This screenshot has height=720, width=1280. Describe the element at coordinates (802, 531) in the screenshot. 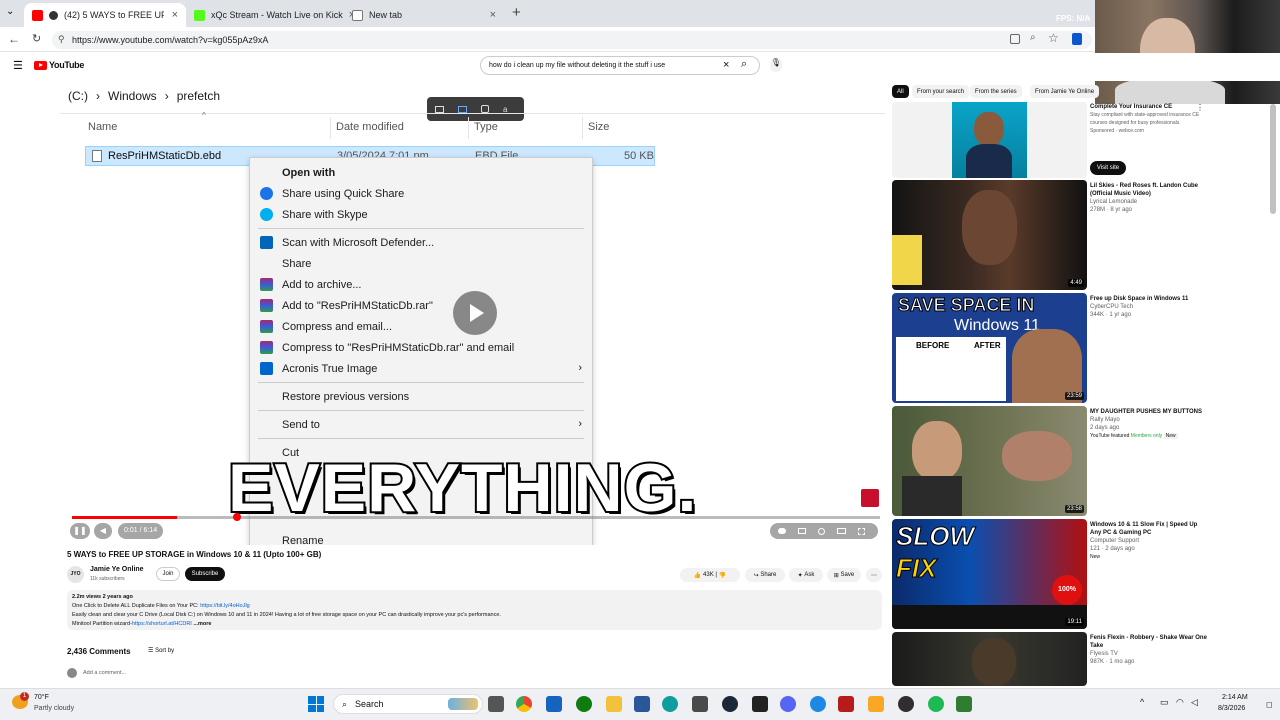

I see `captions-icon` at that location.